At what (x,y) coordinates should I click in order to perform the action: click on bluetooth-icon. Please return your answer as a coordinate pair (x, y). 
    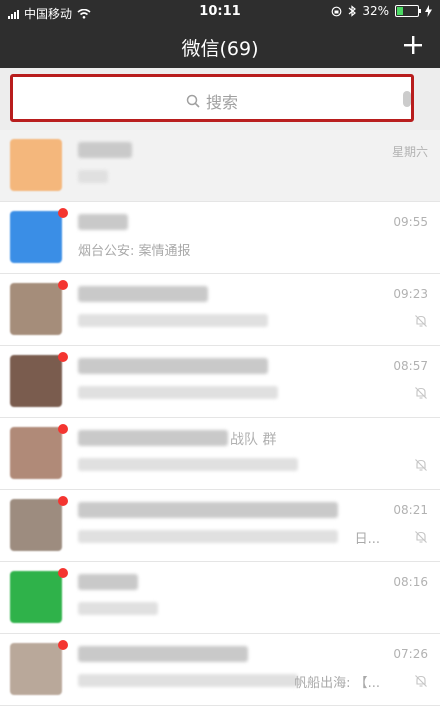
    Looking at the image, I should click on (352, 11).